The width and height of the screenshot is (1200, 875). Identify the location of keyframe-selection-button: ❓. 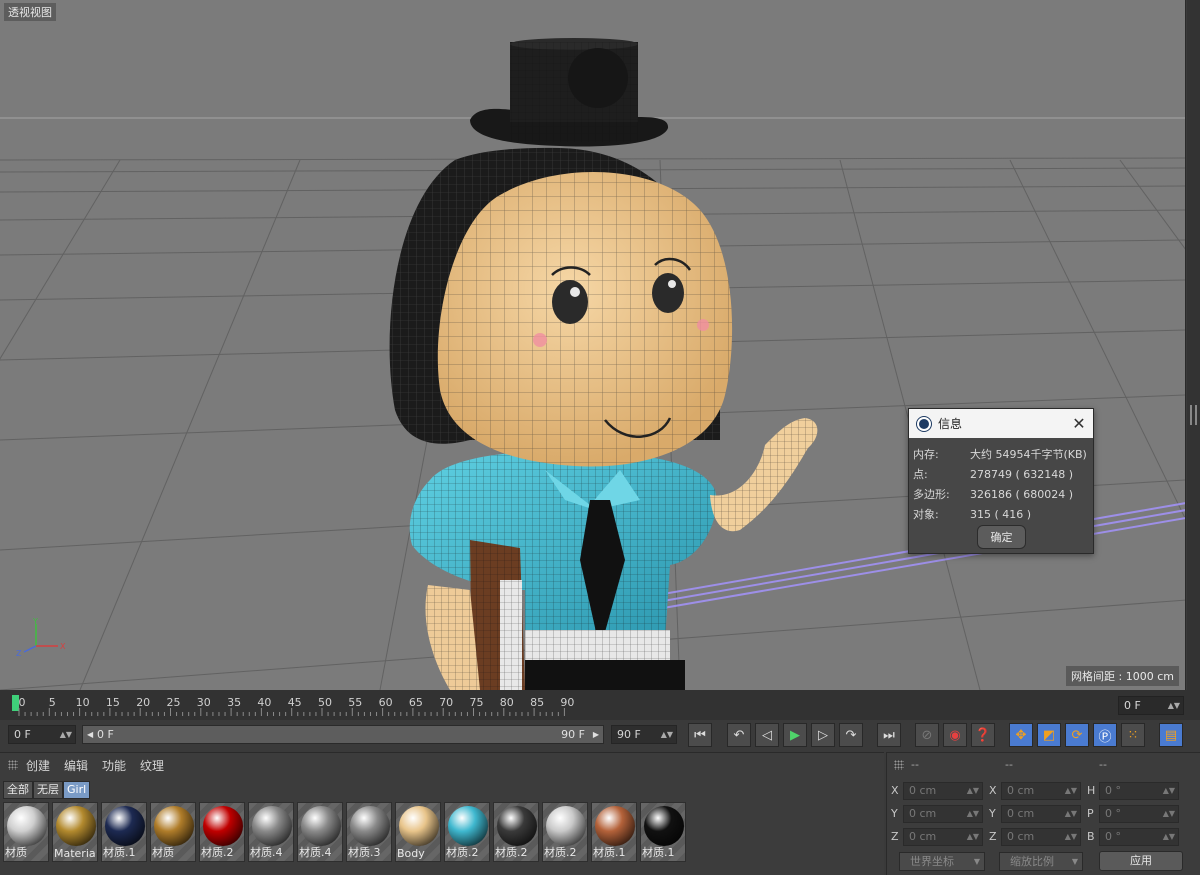
(983, 735).